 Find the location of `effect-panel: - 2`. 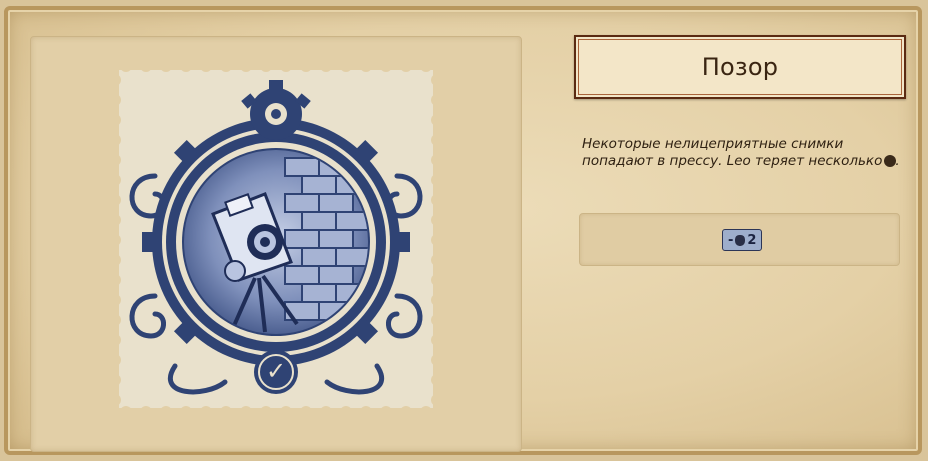

effect-panel: - 2 is located at coordinates (739, 239).